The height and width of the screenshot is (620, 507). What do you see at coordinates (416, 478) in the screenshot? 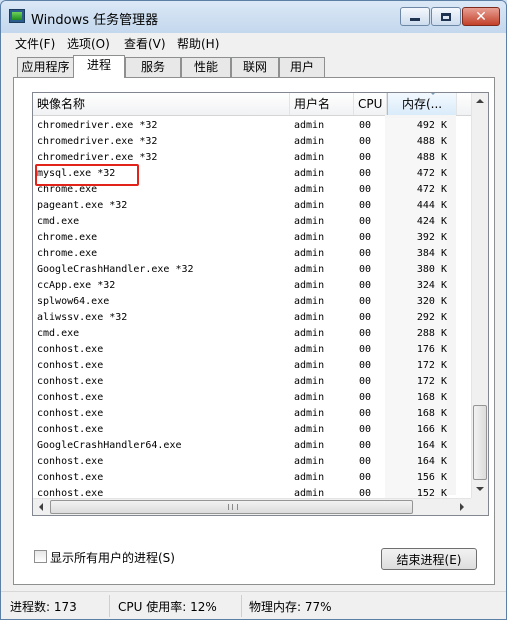
I see `process-memory: 156 K` at bounding box center [416, 478].